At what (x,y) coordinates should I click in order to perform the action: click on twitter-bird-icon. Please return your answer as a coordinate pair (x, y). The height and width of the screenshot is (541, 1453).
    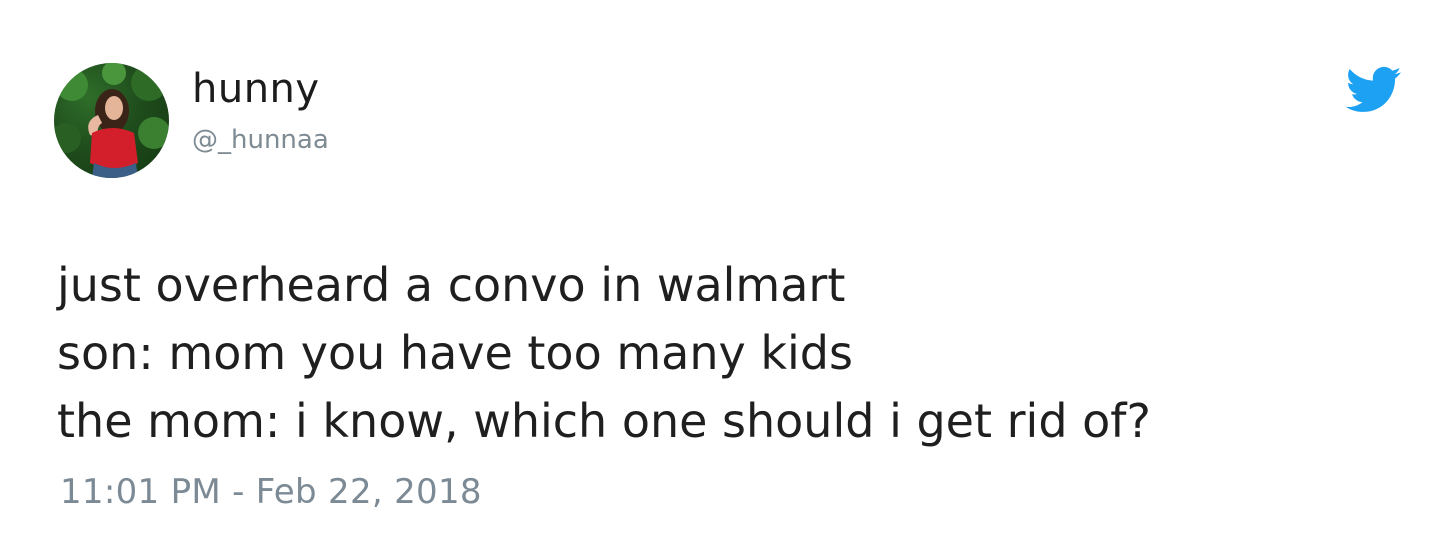
    Looking at the image, I should click on (1373, 90).